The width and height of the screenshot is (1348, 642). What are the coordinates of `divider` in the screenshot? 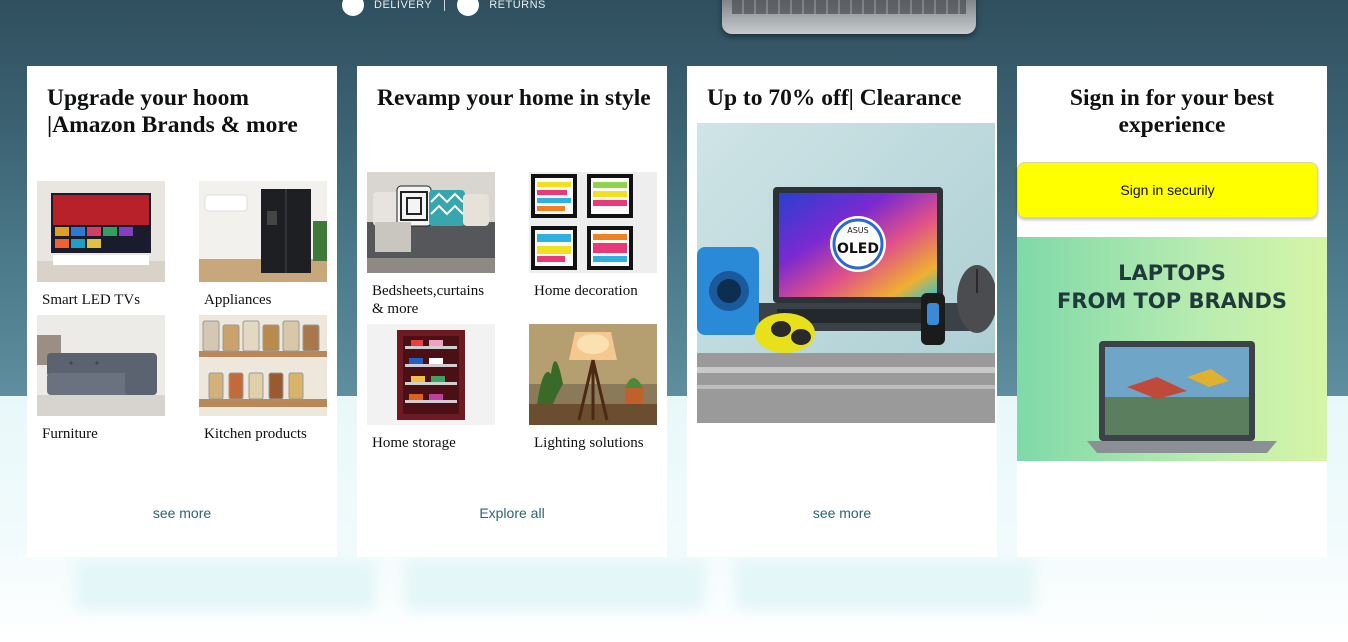 It's located at (445, 5).